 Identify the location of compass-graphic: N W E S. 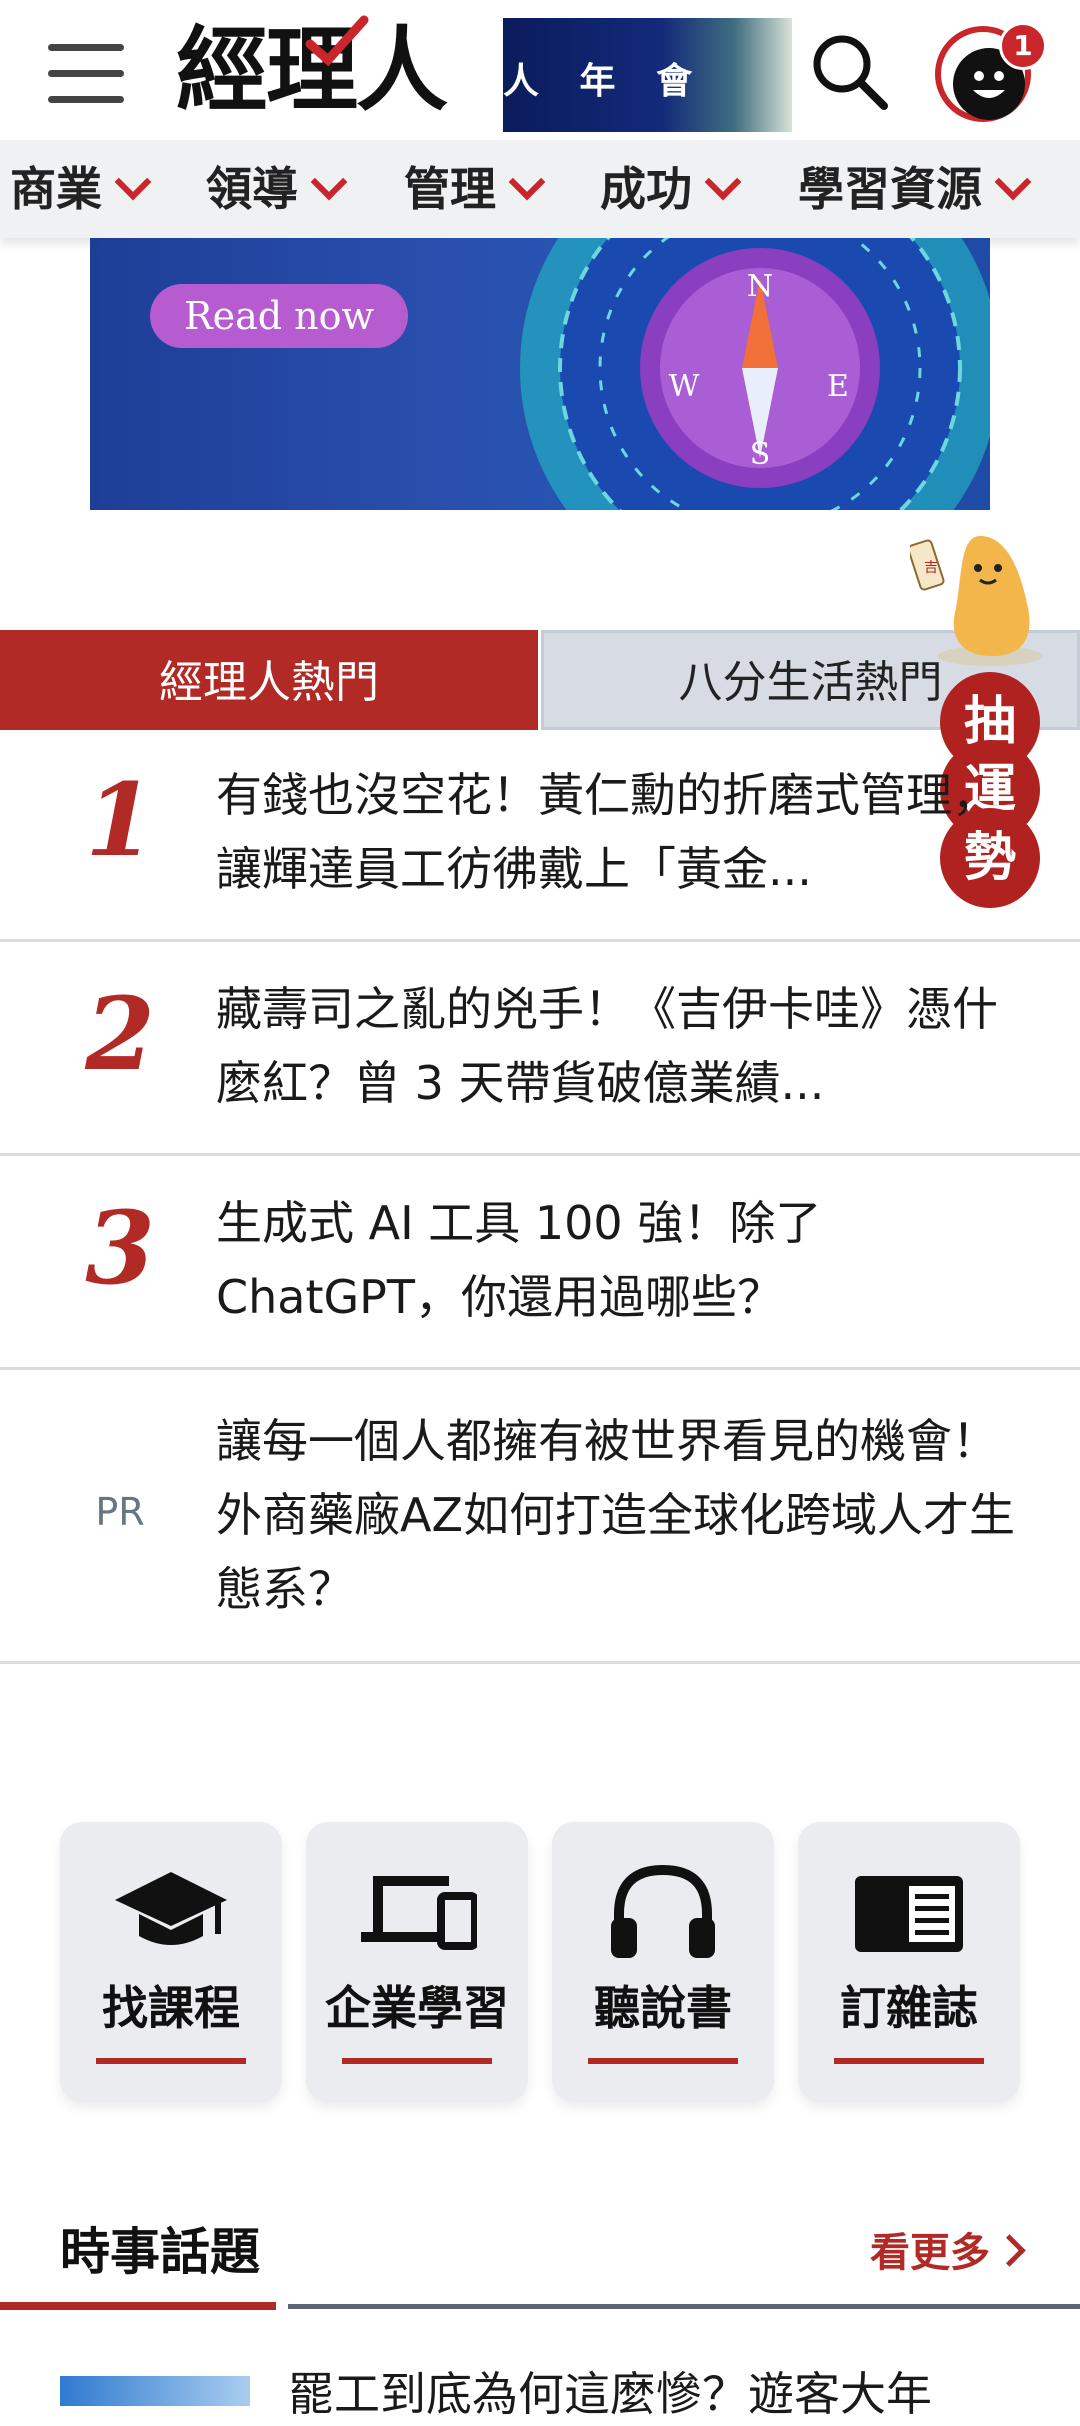
(755, 374).